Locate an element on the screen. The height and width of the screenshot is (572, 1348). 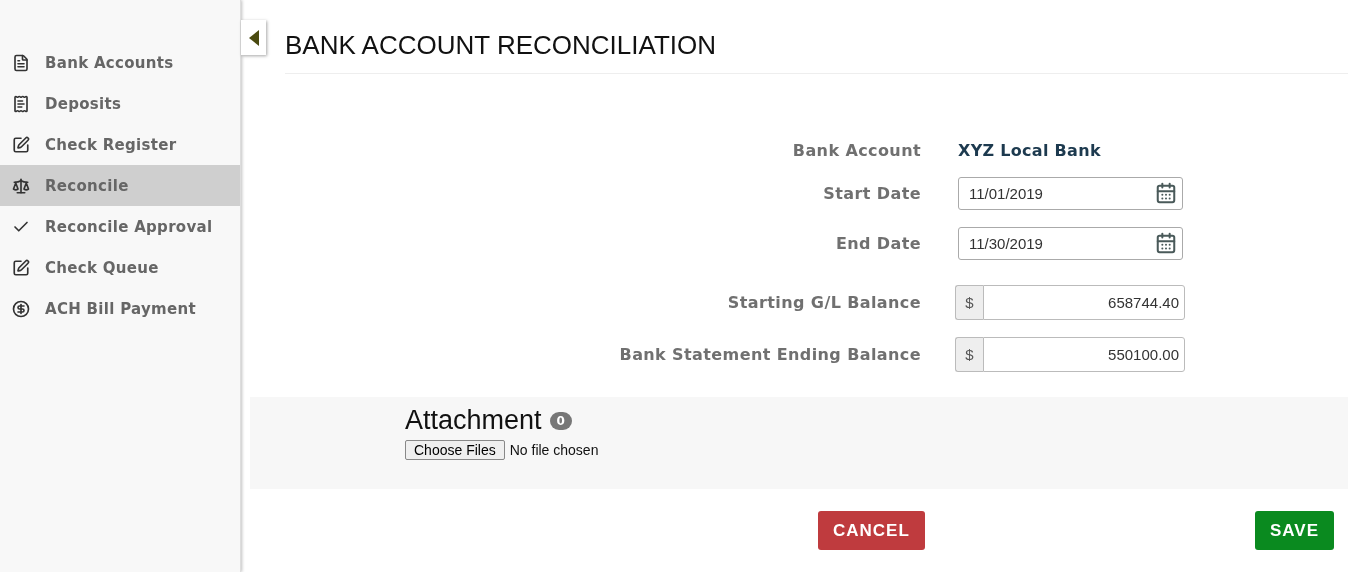
document-icon is located at coordinates (21, 62).